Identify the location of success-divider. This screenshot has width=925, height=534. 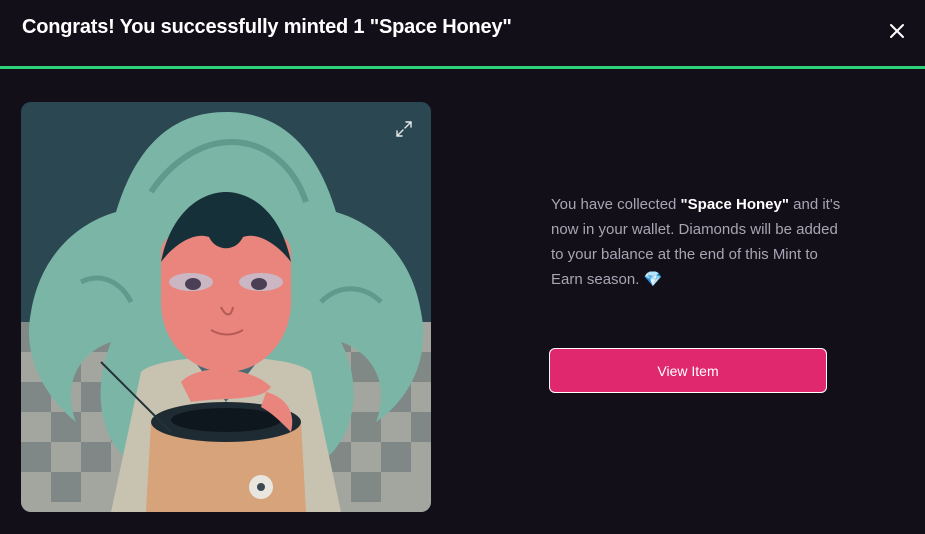
(462, 67).